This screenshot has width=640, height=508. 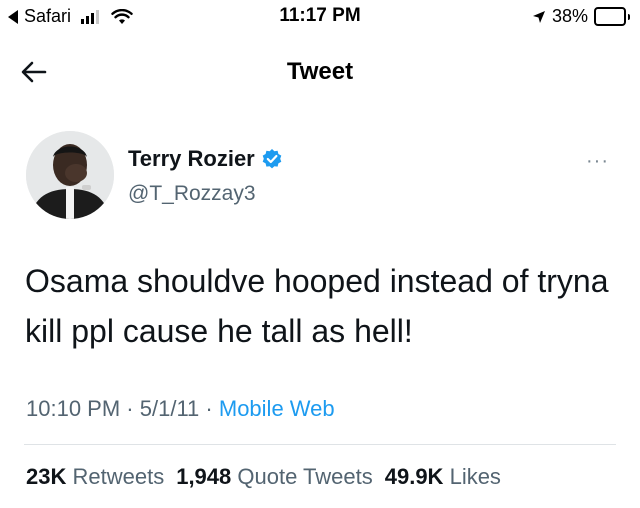 I want to click on battery-nub, so click(x=629, y=16).